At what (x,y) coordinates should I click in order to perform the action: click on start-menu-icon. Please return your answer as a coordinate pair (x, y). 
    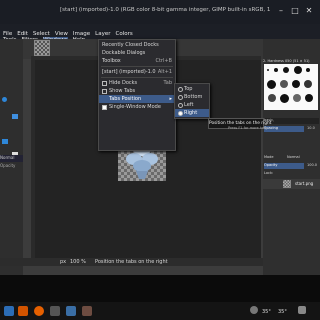
    Looking at the image, I should click on (9, 311).